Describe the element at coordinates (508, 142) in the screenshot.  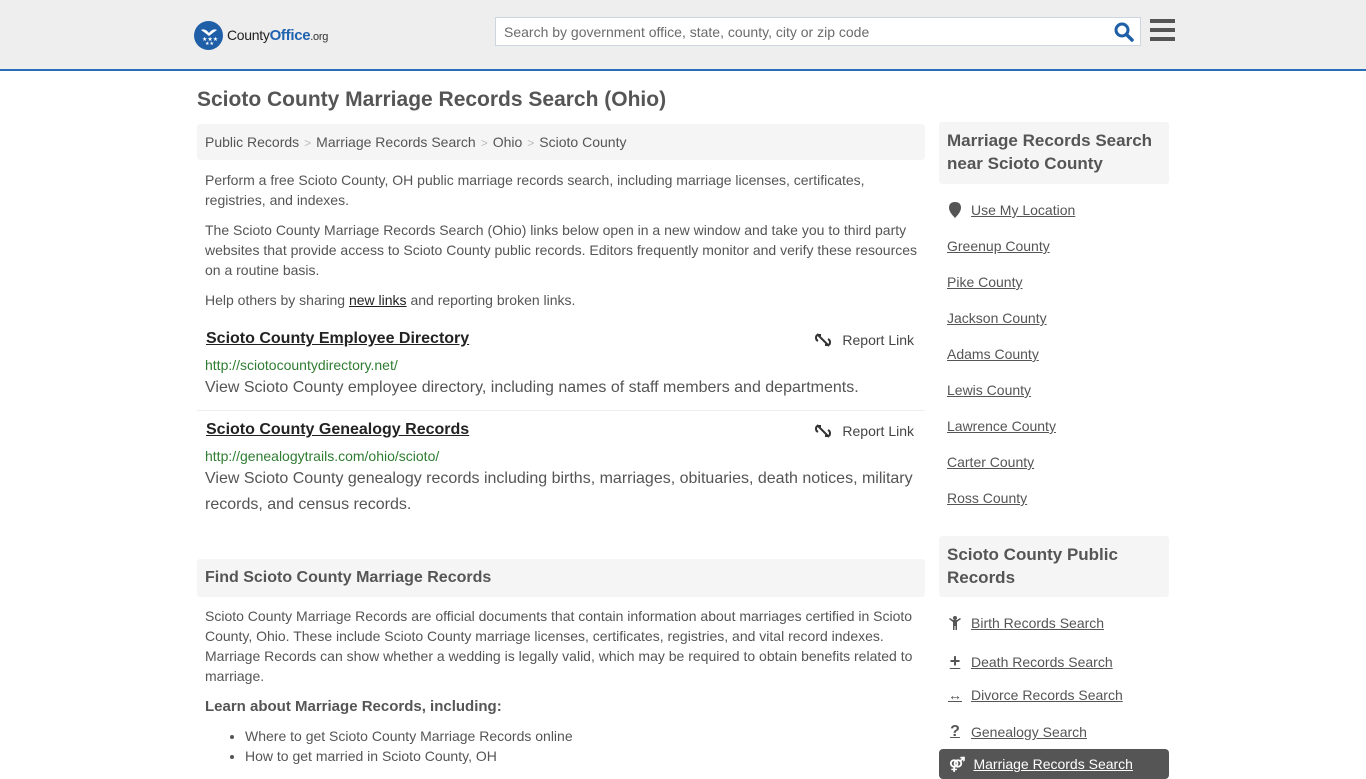
I see `breadcrumb-ohio: Ohio` at that location.